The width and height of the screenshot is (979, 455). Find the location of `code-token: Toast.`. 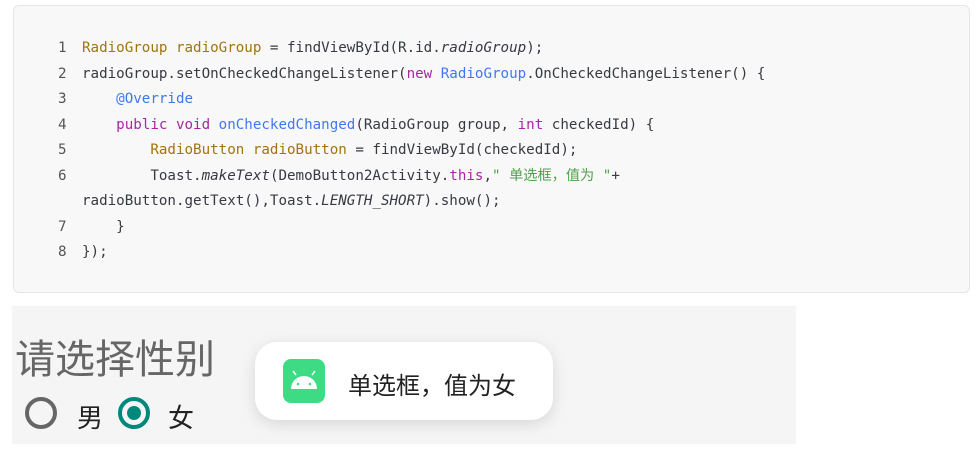

code-token: Toast. is located at coordinates (142, 175).